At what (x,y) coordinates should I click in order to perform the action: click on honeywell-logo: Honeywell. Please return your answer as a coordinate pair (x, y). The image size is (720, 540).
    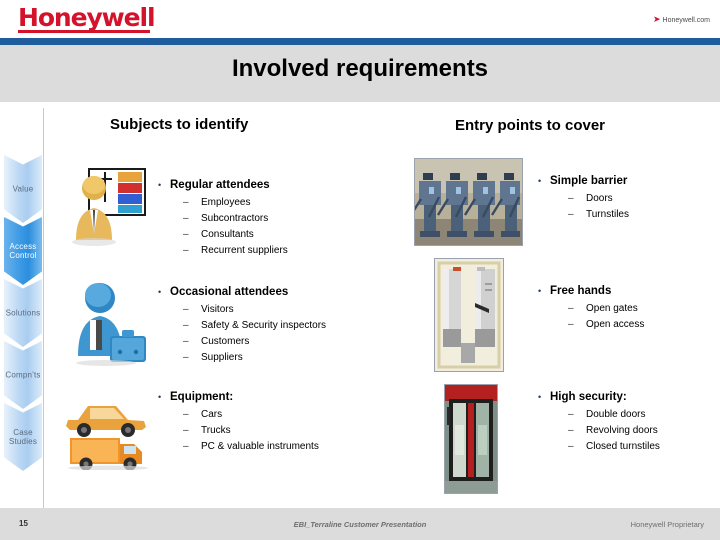
    Looking at the image, I should click on (87, 17).